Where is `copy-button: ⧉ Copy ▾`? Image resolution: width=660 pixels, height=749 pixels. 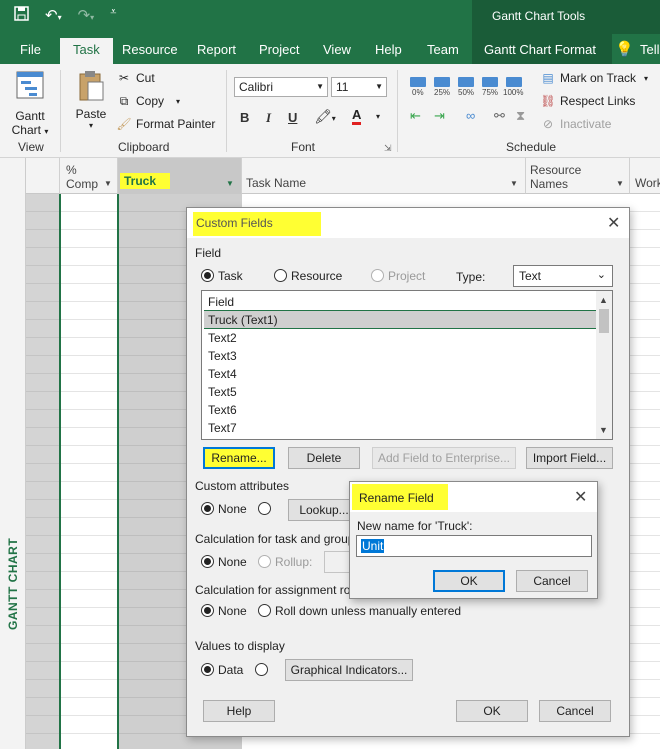
copy-button: ⧉ Copy ▾ is located at coordinates (148, 101).